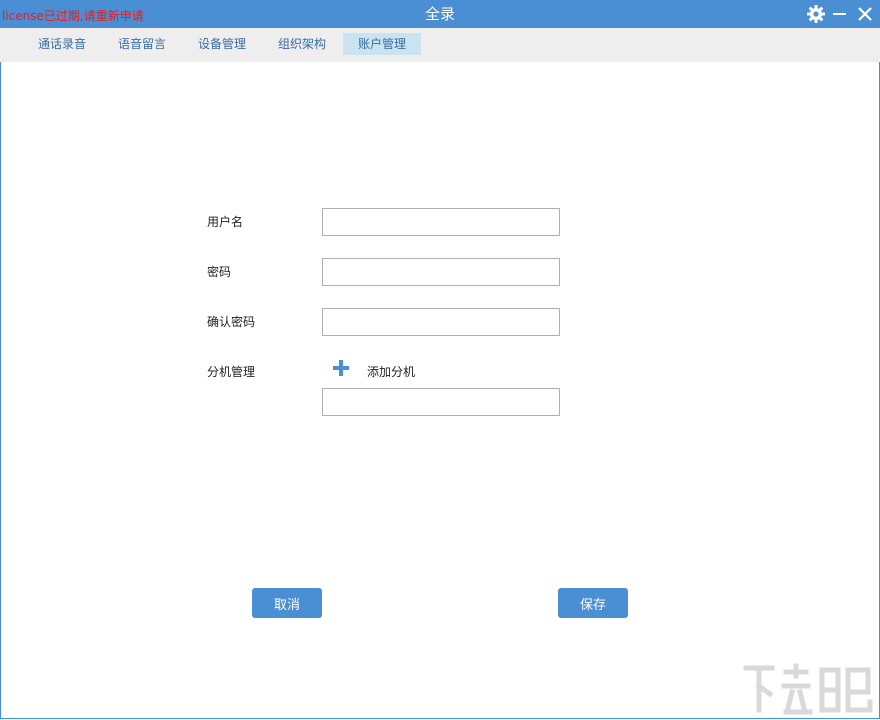 This screenshot has width=880, height=720. I want to click on title-bar: license已过期,请重新申请 全录, so click(440, 14).